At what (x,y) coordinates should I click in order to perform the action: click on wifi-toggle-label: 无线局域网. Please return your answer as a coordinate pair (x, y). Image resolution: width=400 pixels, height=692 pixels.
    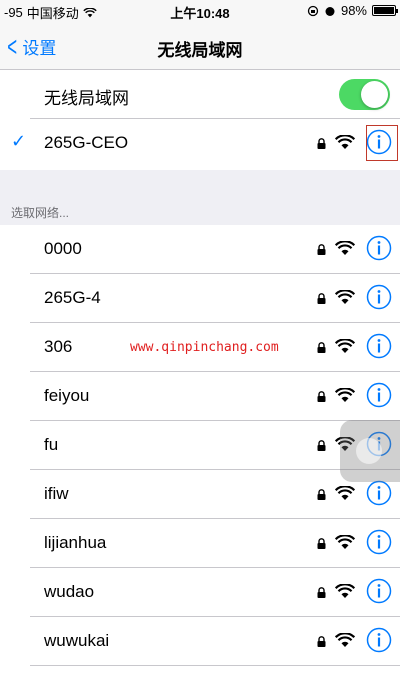
    Looking at the image, I should click on (86, 98).